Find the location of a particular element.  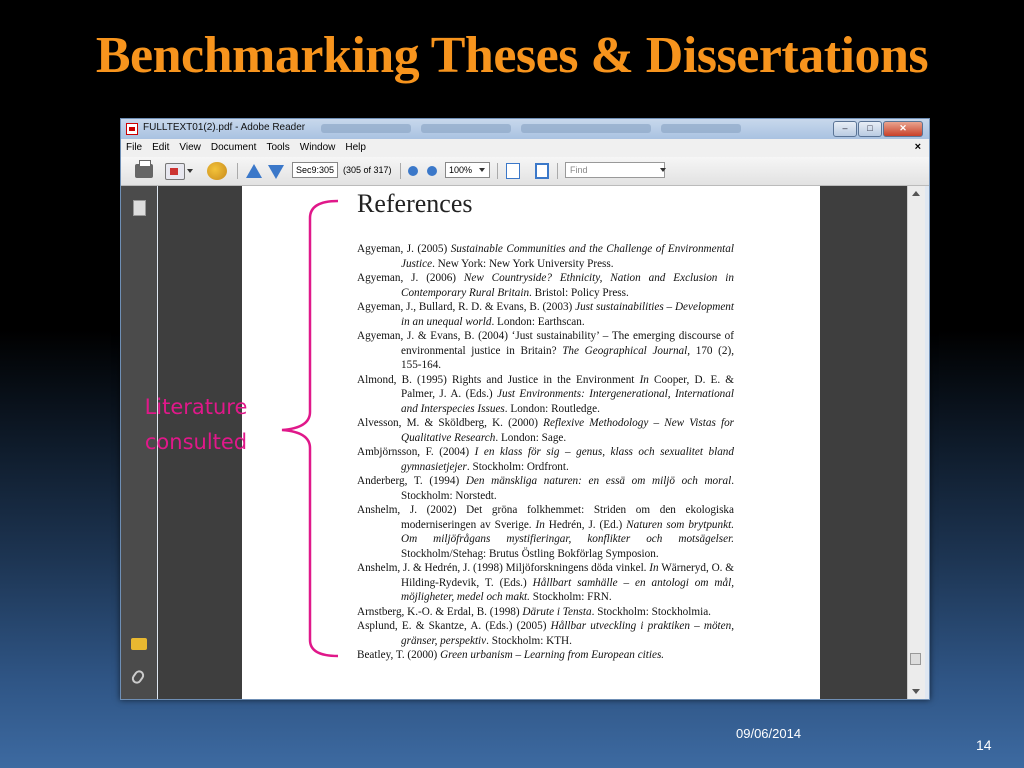

window-titlebar: FULLTEXT01(2).pdf - Adobe Reader – □ ✕ is located at coordinates (525, 129).